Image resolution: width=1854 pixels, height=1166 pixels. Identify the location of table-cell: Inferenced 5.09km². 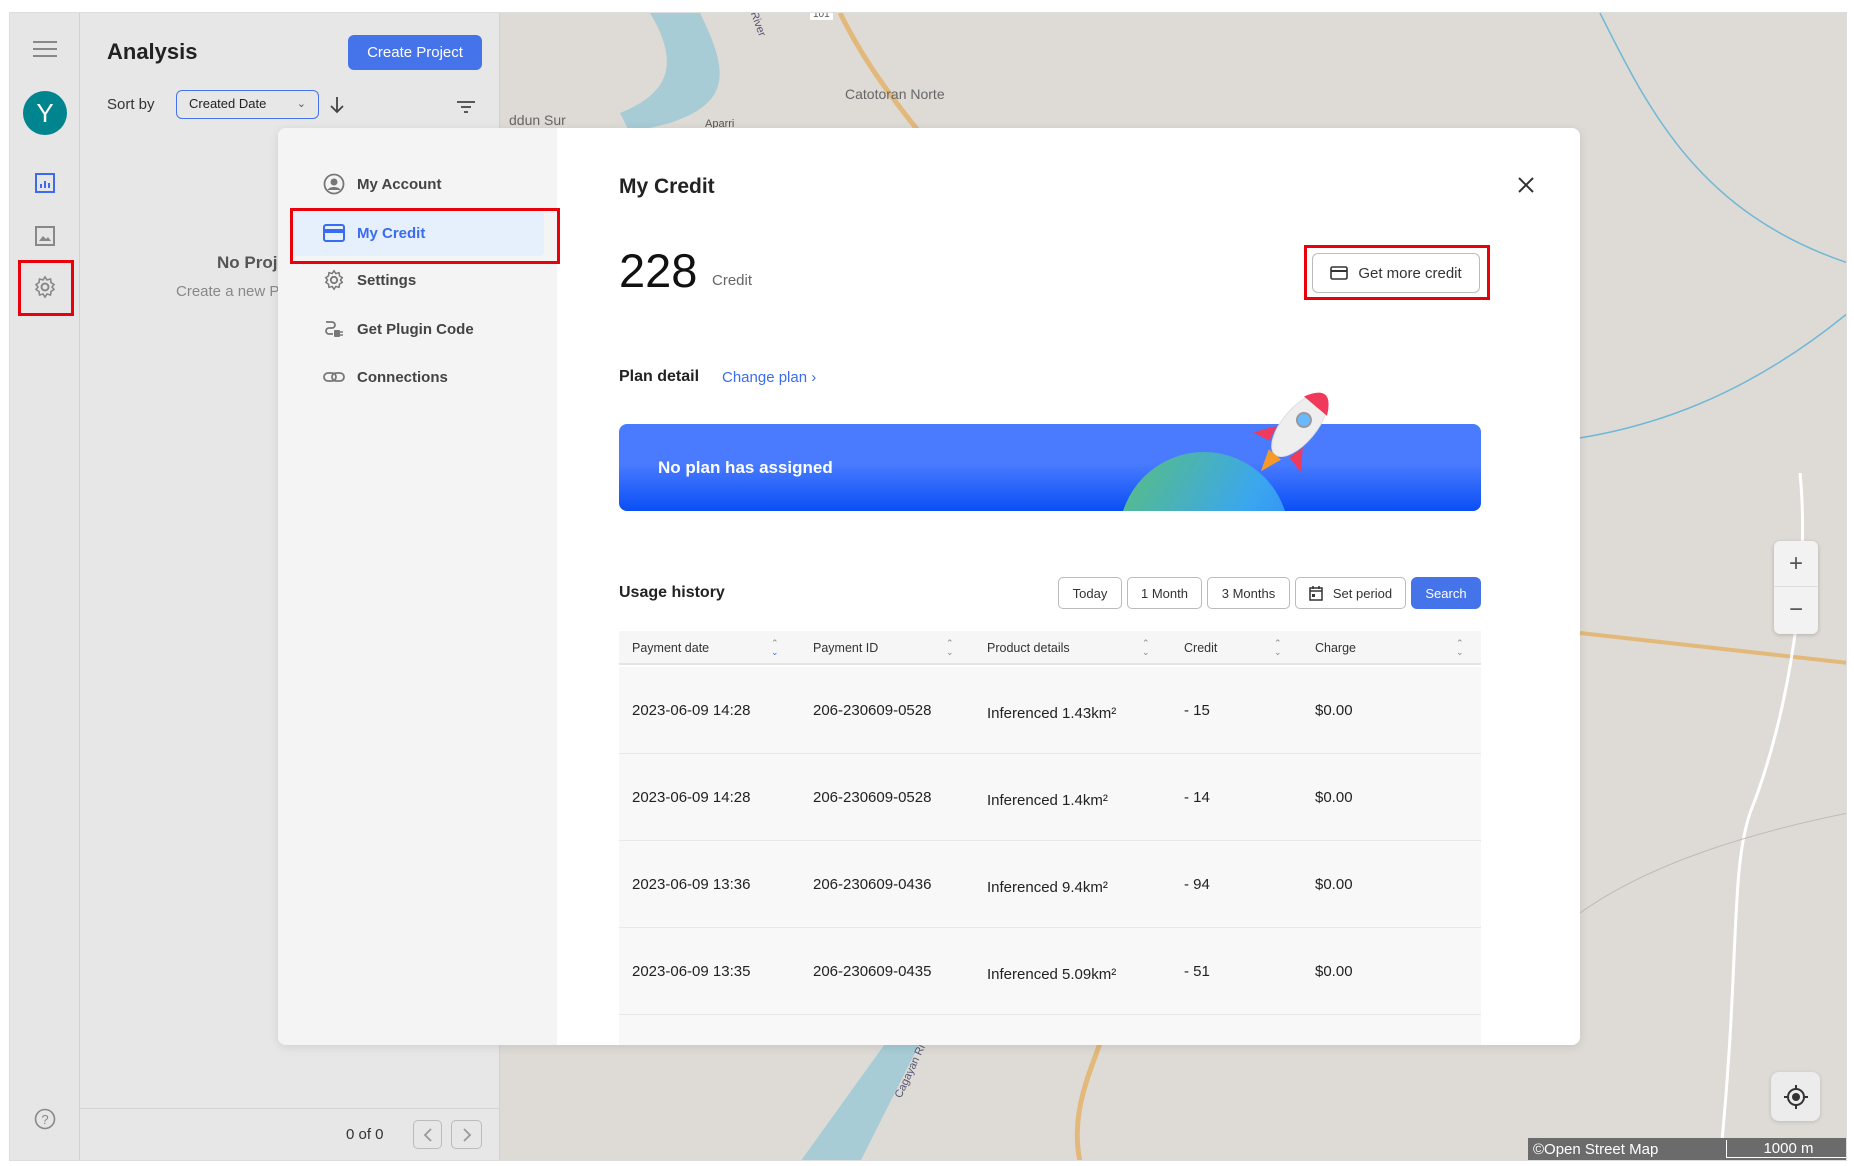
(1052, 974).